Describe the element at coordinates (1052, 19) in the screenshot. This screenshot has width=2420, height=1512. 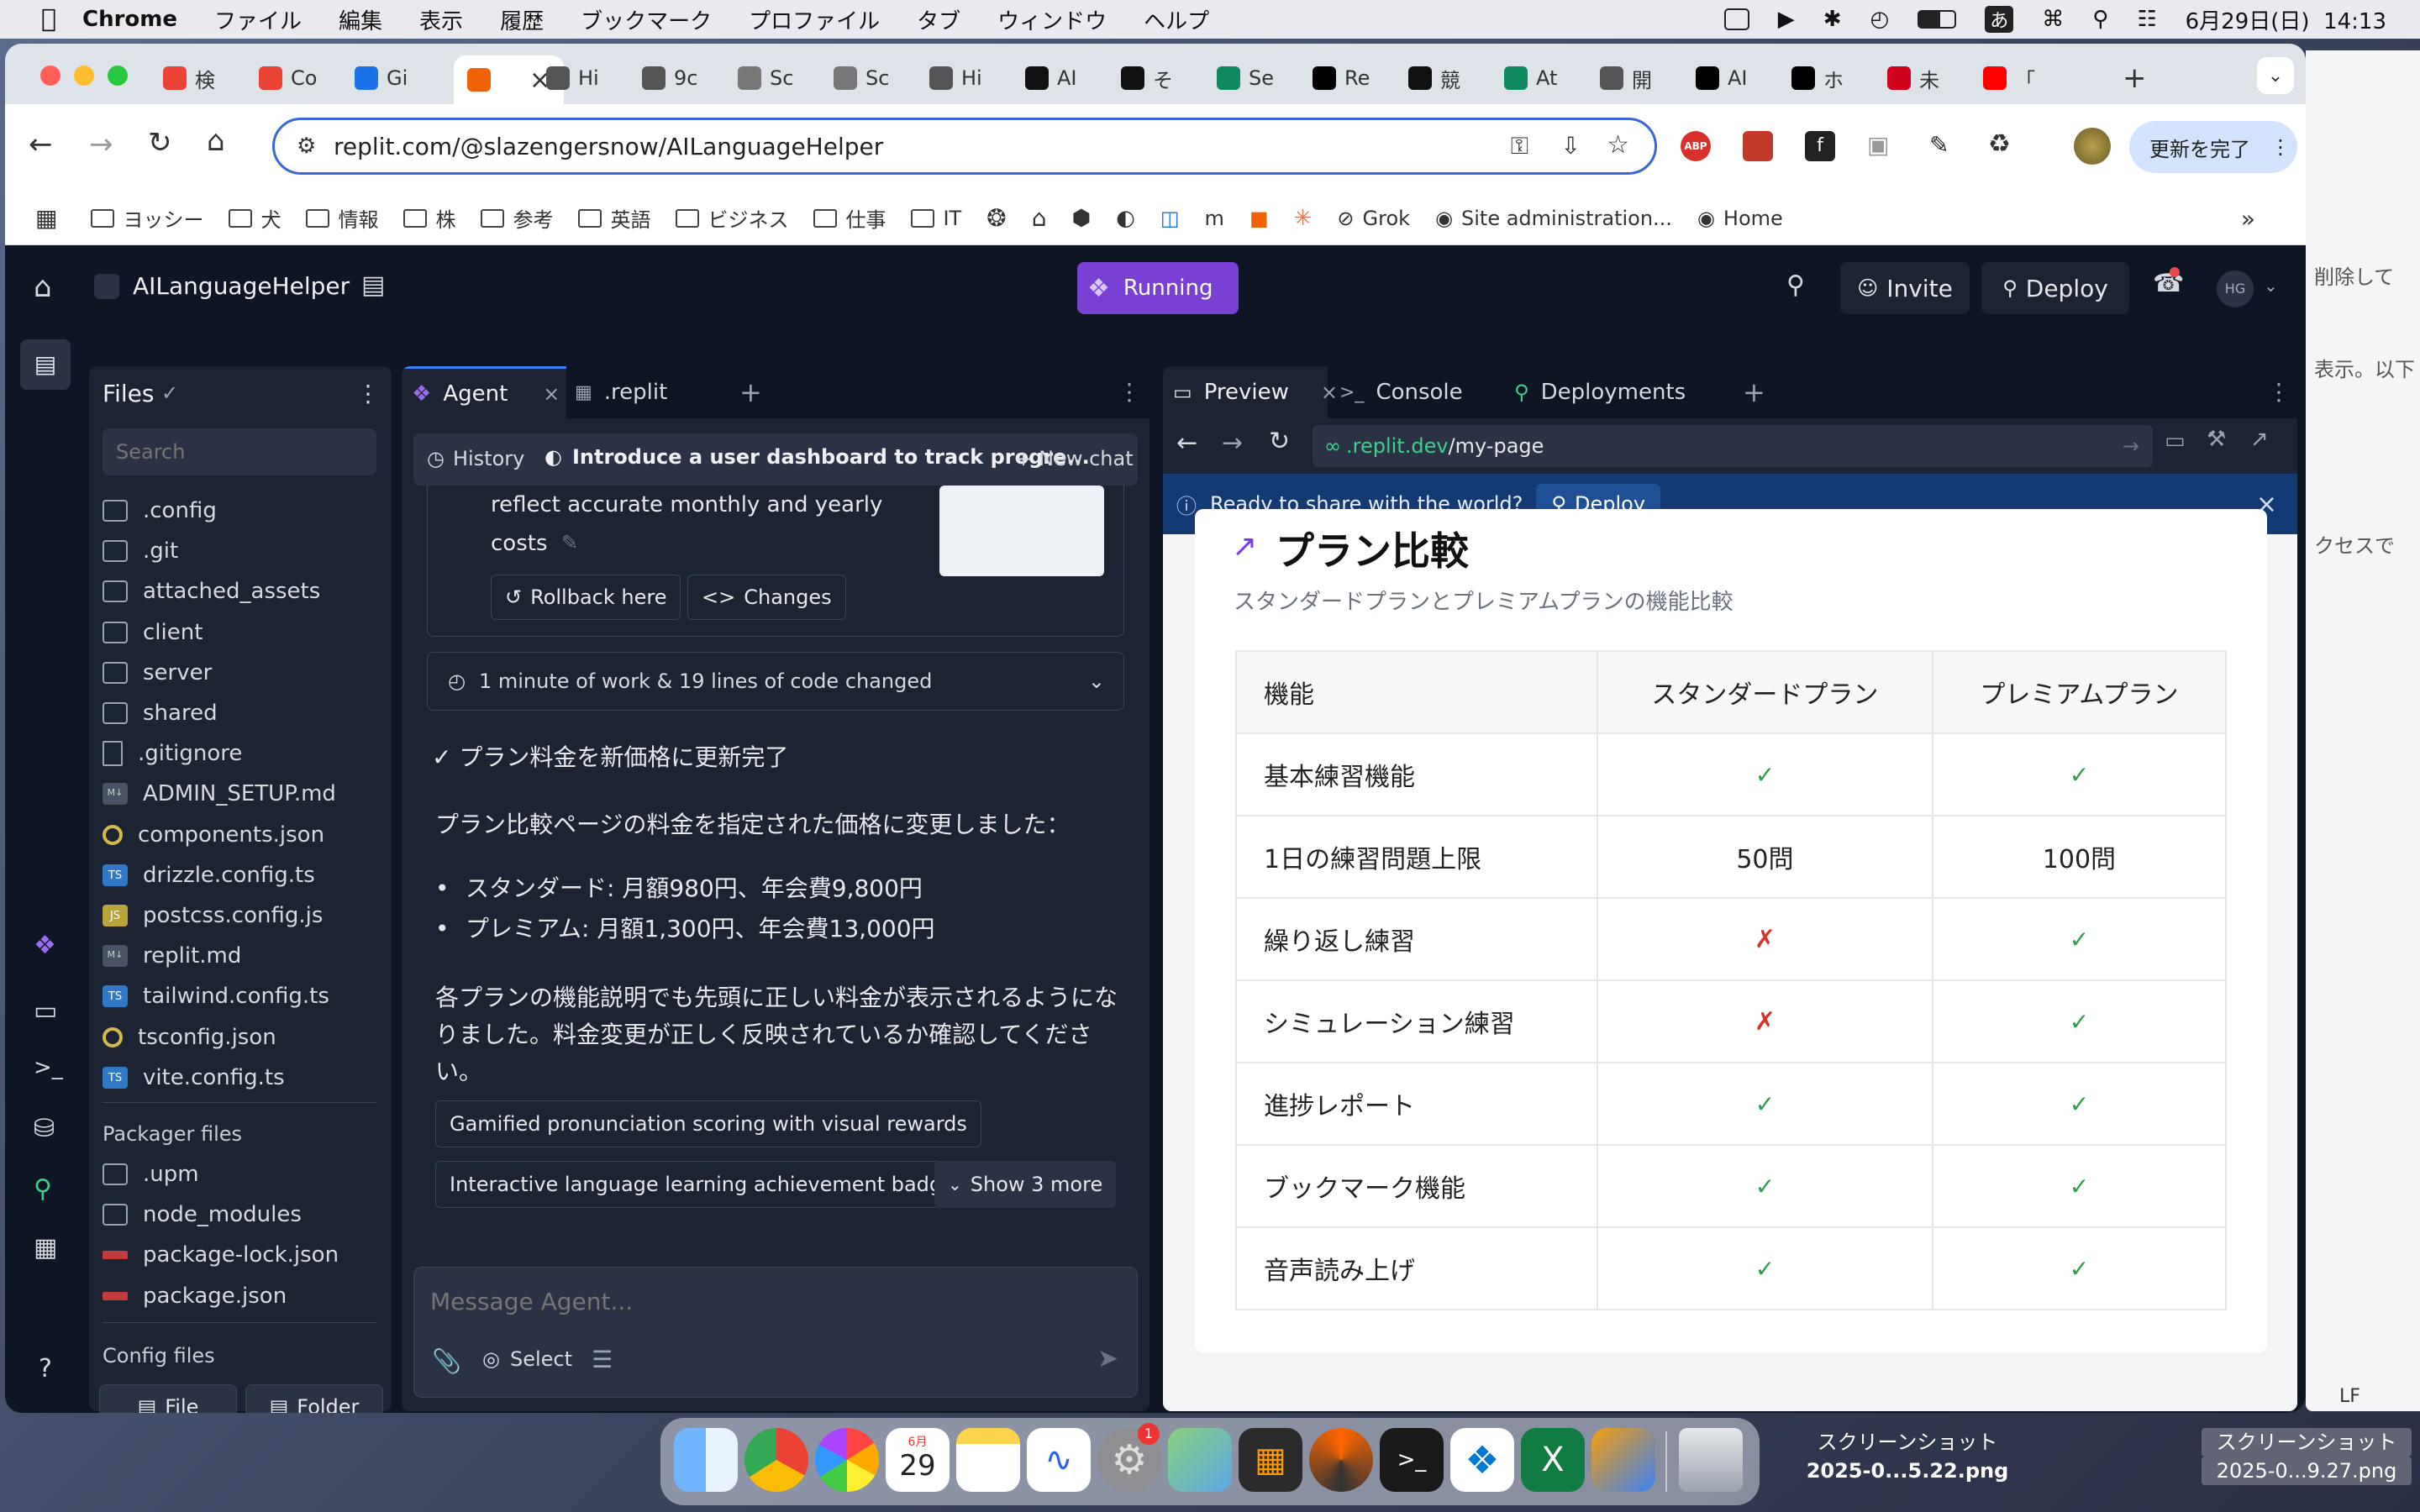
I see `menu-window: ウィンドウ` at that location.